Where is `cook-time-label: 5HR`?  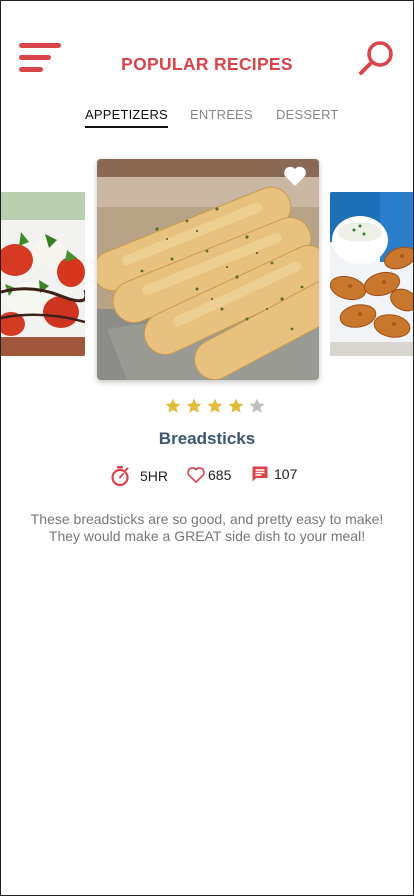 cook-time-label: 5HR is located at coordinates (154, 476).